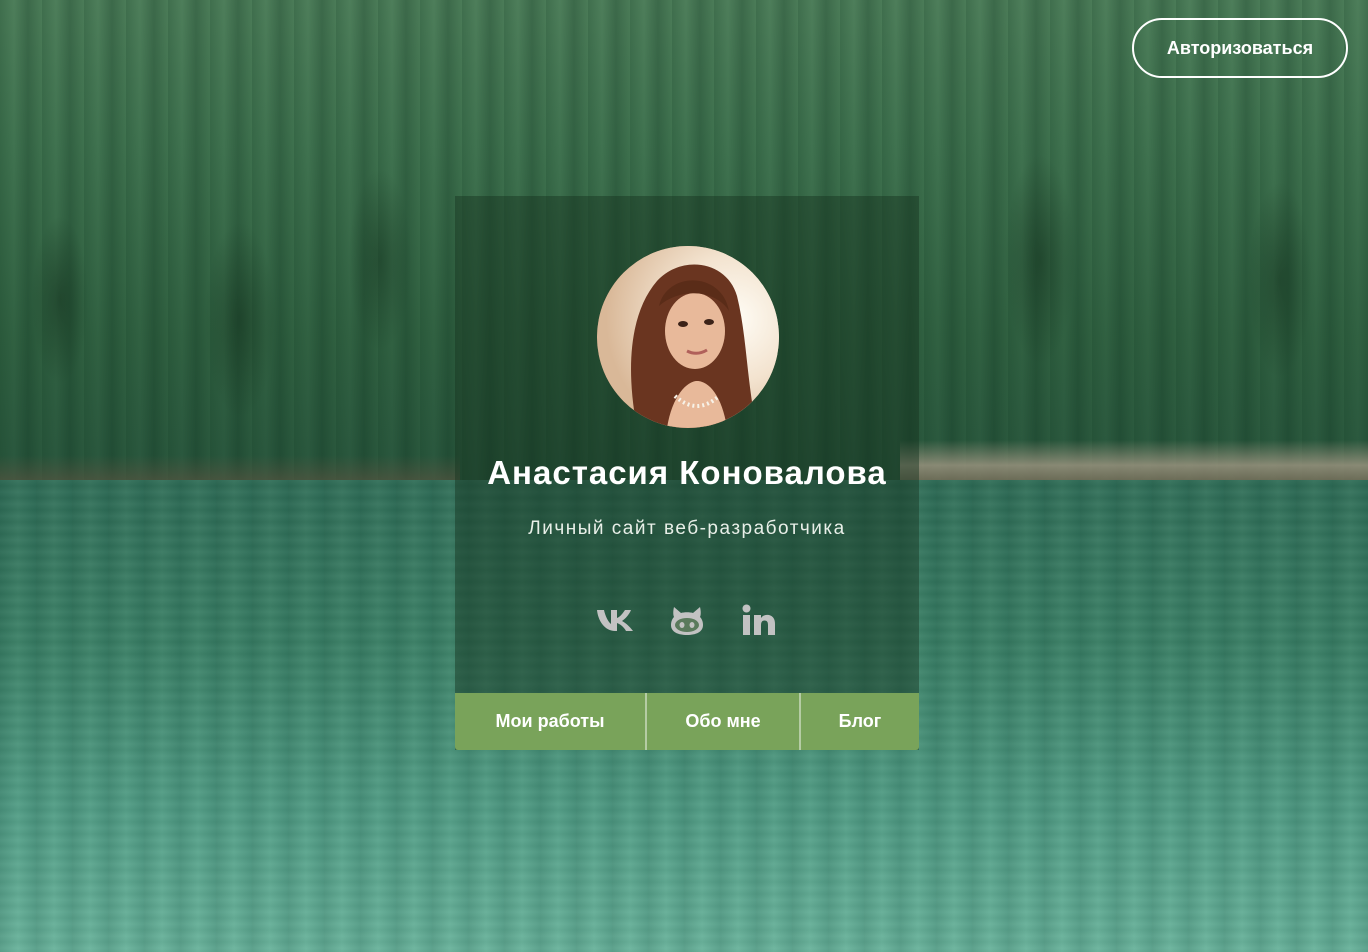 This screenshot has height=952, width=1368. I want to click on profile-photo-icon, so click(688, 337).